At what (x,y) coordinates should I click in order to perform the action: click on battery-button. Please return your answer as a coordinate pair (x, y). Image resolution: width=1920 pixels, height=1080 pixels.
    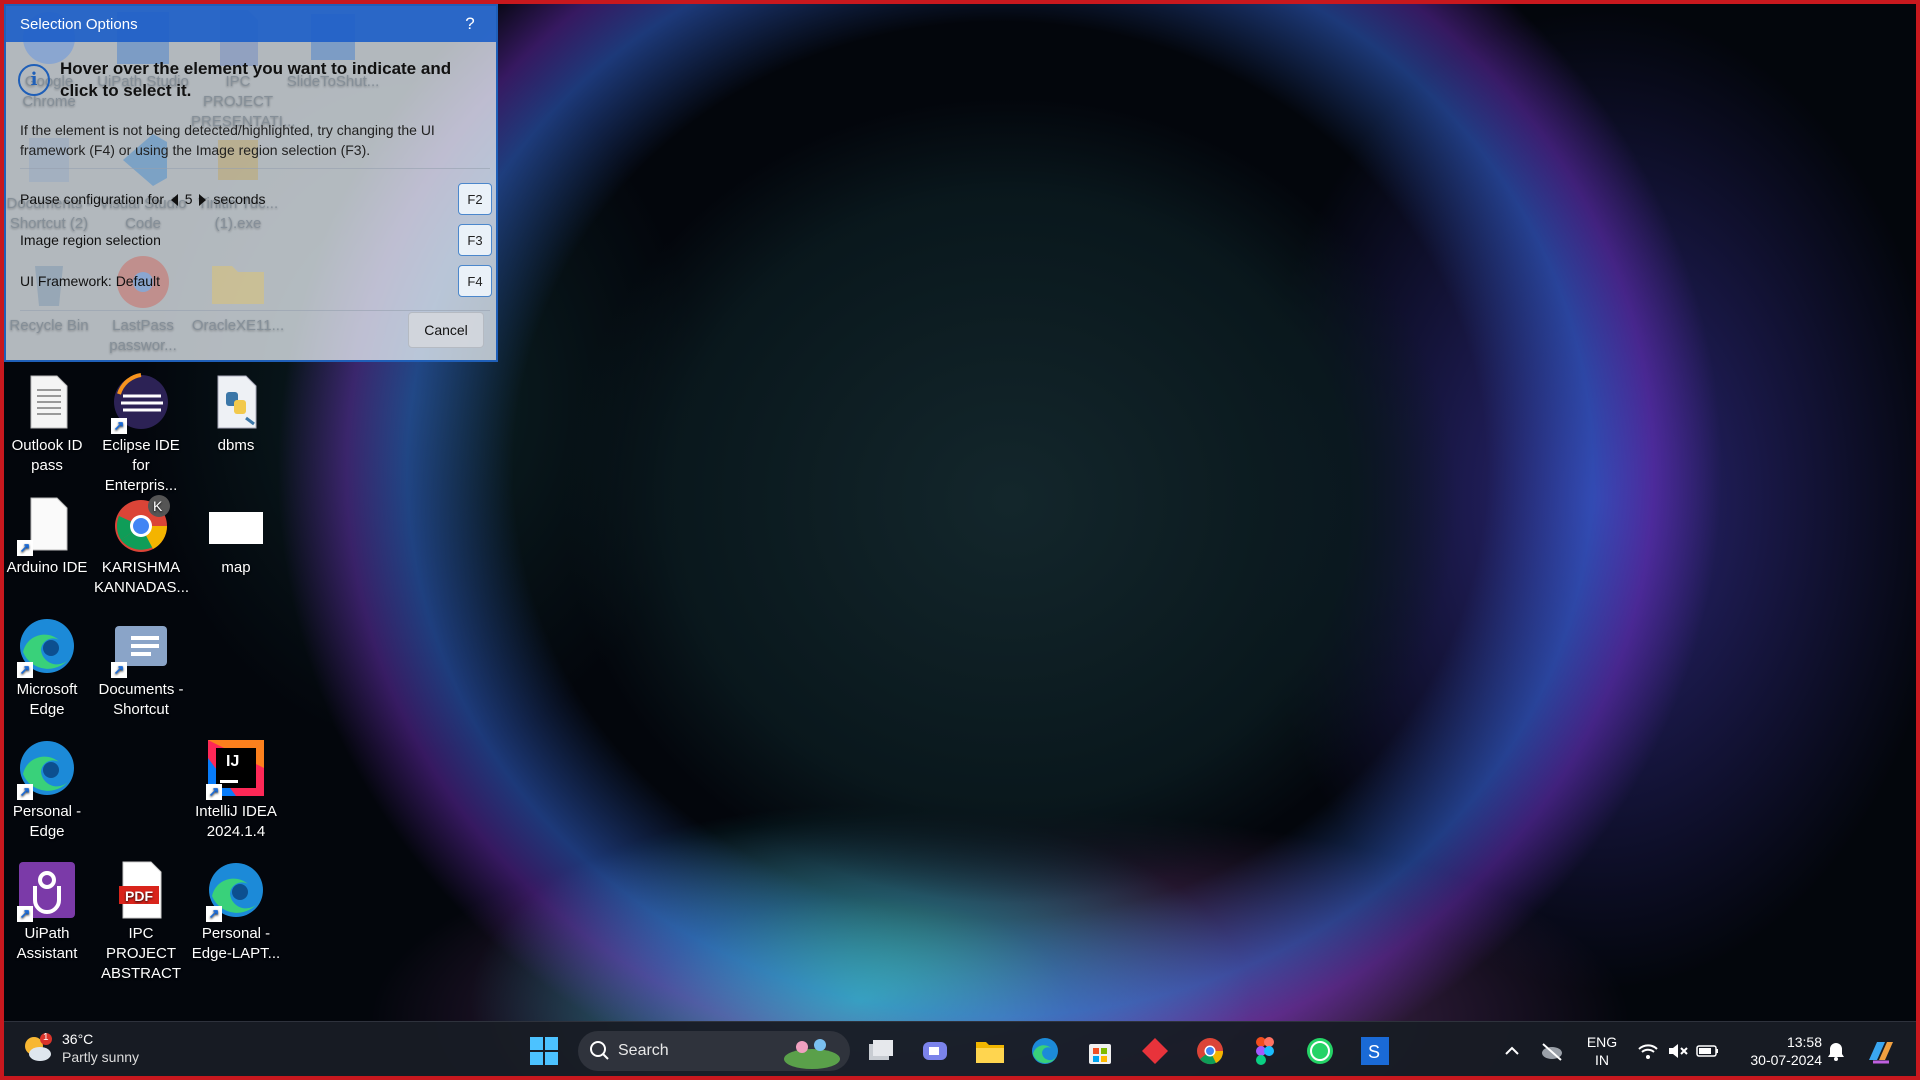
    Looking at the image, I should click on (1708, 1051).